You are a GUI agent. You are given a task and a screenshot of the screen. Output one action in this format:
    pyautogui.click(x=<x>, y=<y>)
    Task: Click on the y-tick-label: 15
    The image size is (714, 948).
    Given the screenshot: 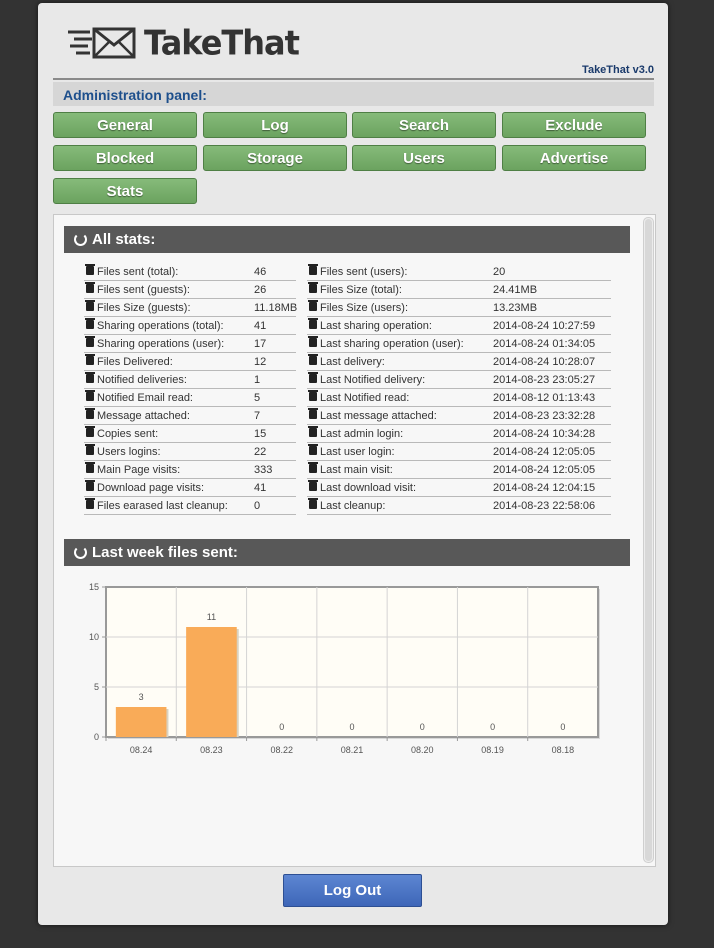 What is the action you would take?
    pyautogui.click(x=94, y=587)
    